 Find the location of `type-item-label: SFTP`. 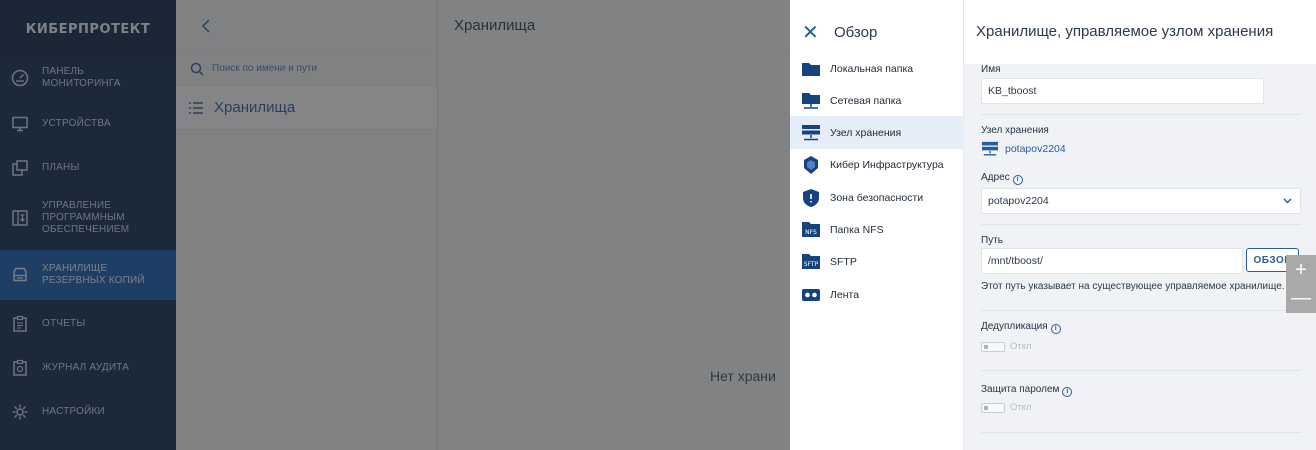

type-item-label: SFTP is located at coordinates (843, 261).